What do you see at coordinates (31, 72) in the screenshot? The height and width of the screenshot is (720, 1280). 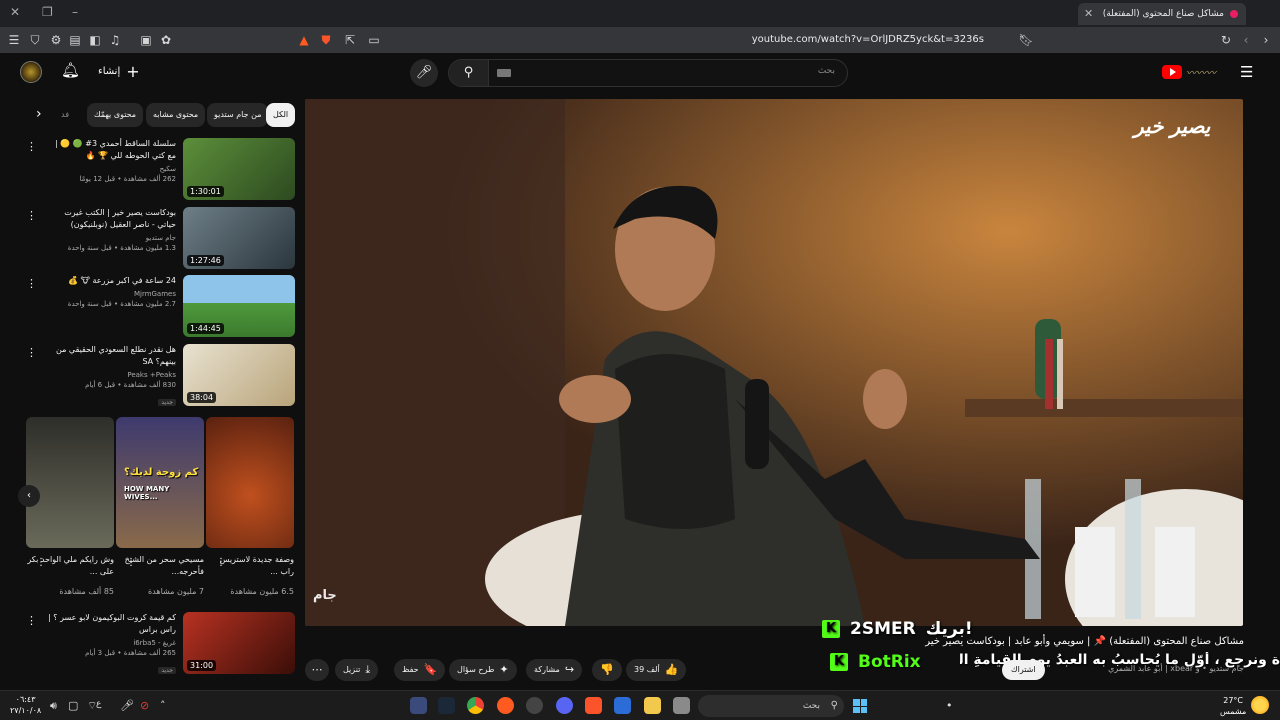 I see `avatar` at bounding box center [31, 72].